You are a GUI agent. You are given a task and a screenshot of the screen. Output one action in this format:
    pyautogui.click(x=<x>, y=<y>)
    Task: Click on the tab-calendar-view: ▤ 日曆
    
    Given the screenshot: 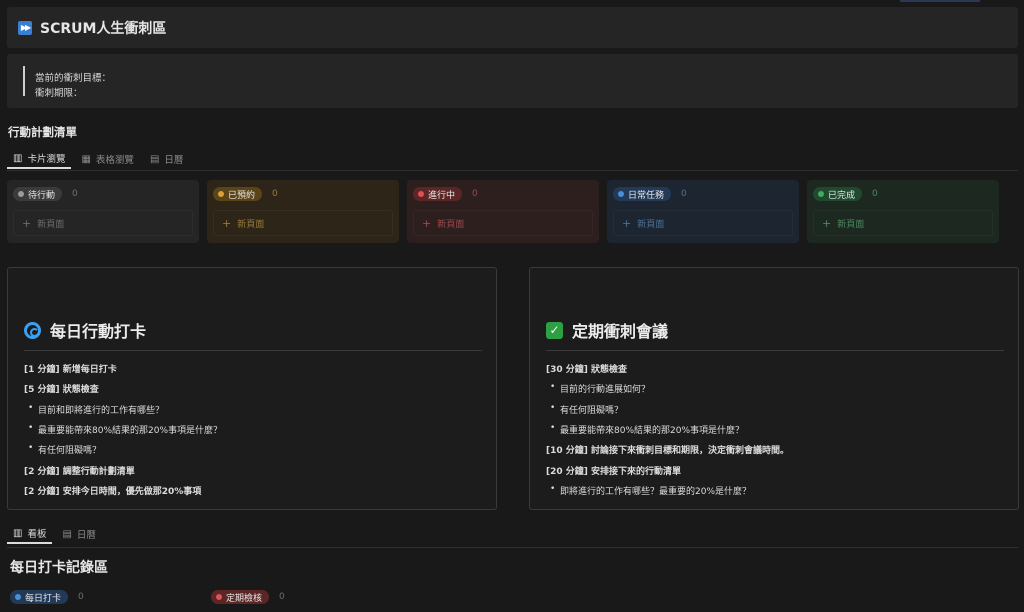 What is the action you would take?
    pyautogui.click(x=166, y=159)
    